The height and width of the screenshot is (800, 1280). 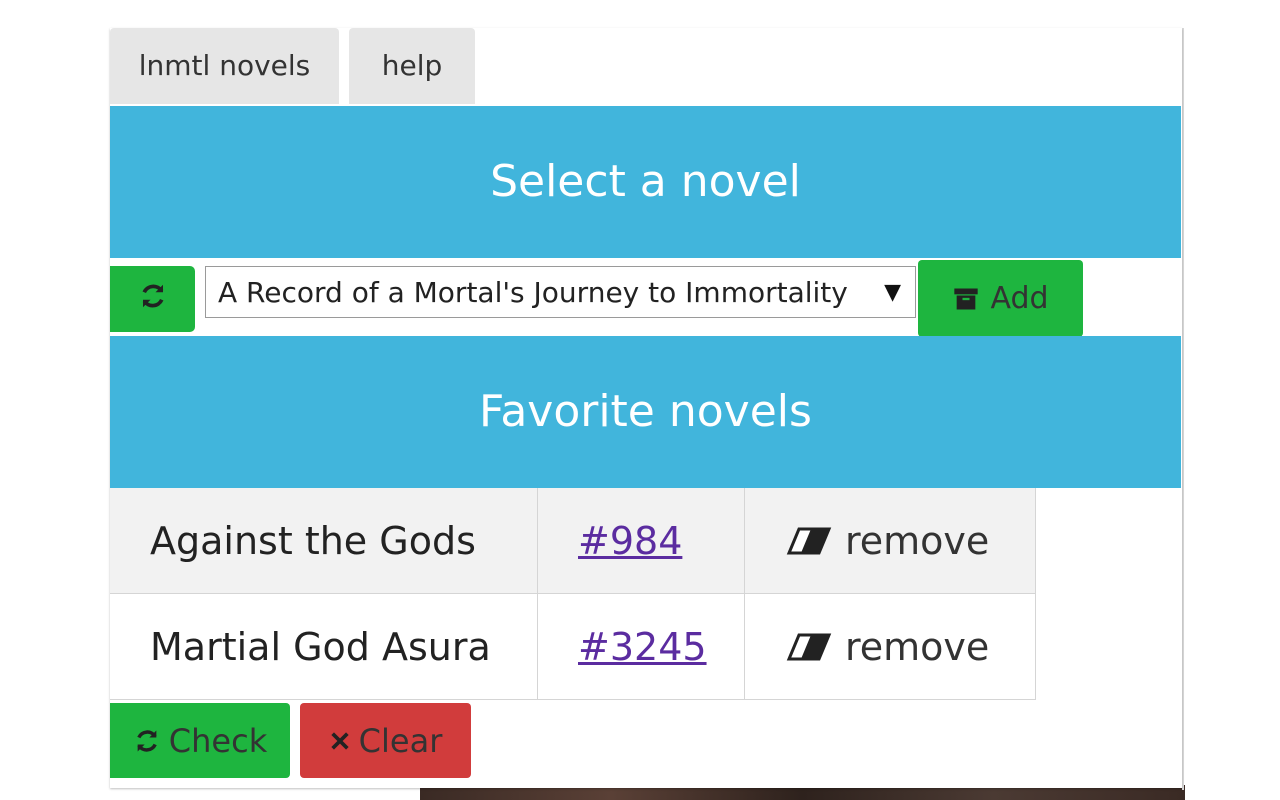 I want to click on table-row: Against the Gods #984 remove, so click(x=573, y=541).